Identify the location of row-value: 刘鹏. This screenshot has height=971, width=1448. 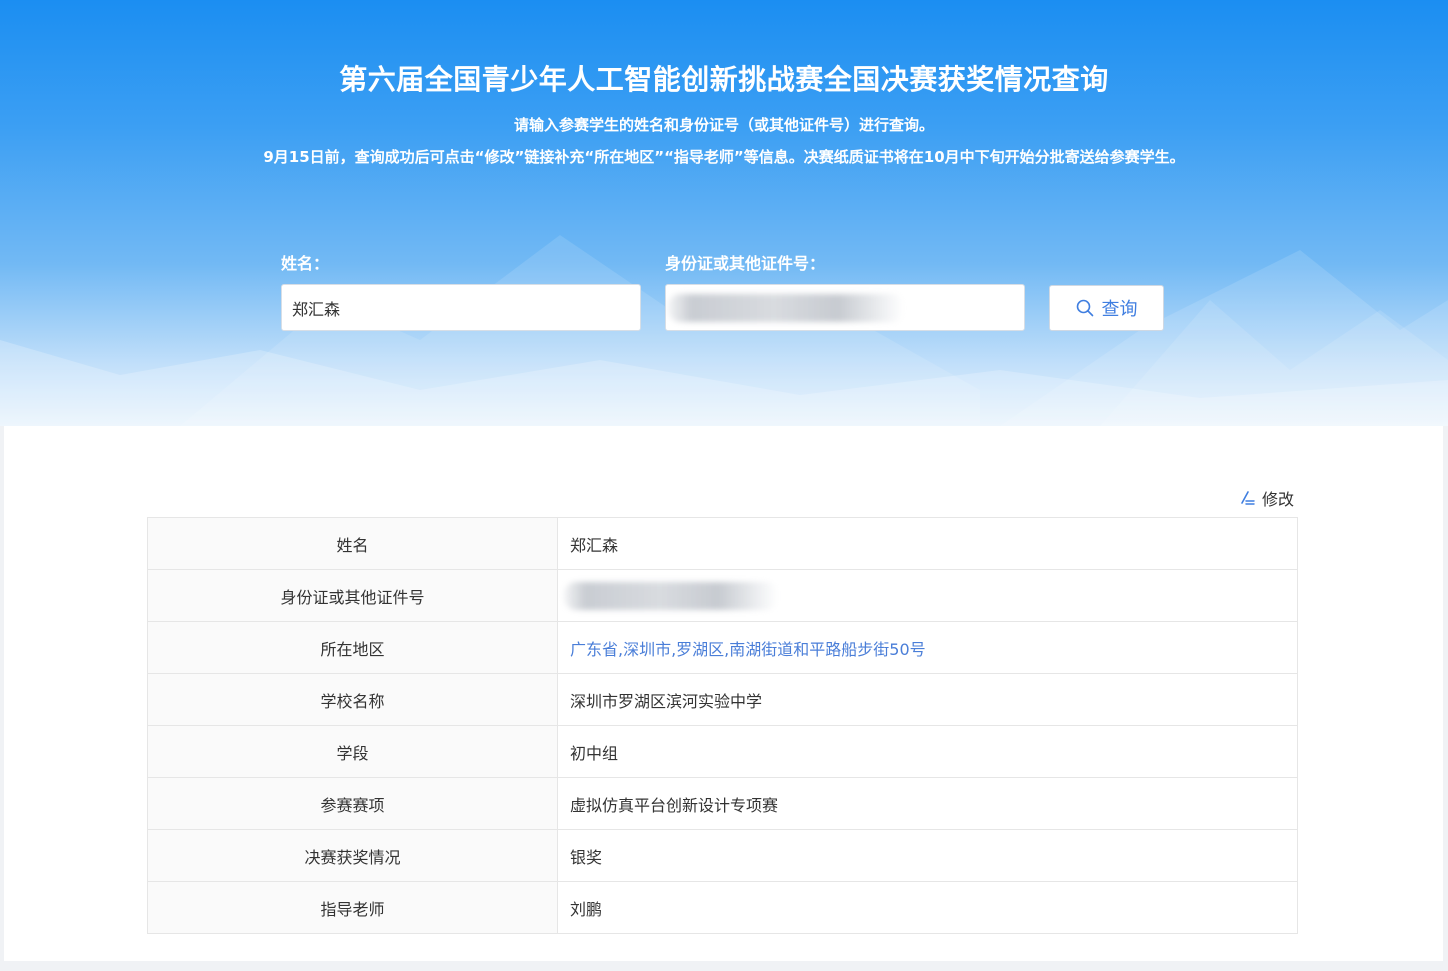
(927, 907).